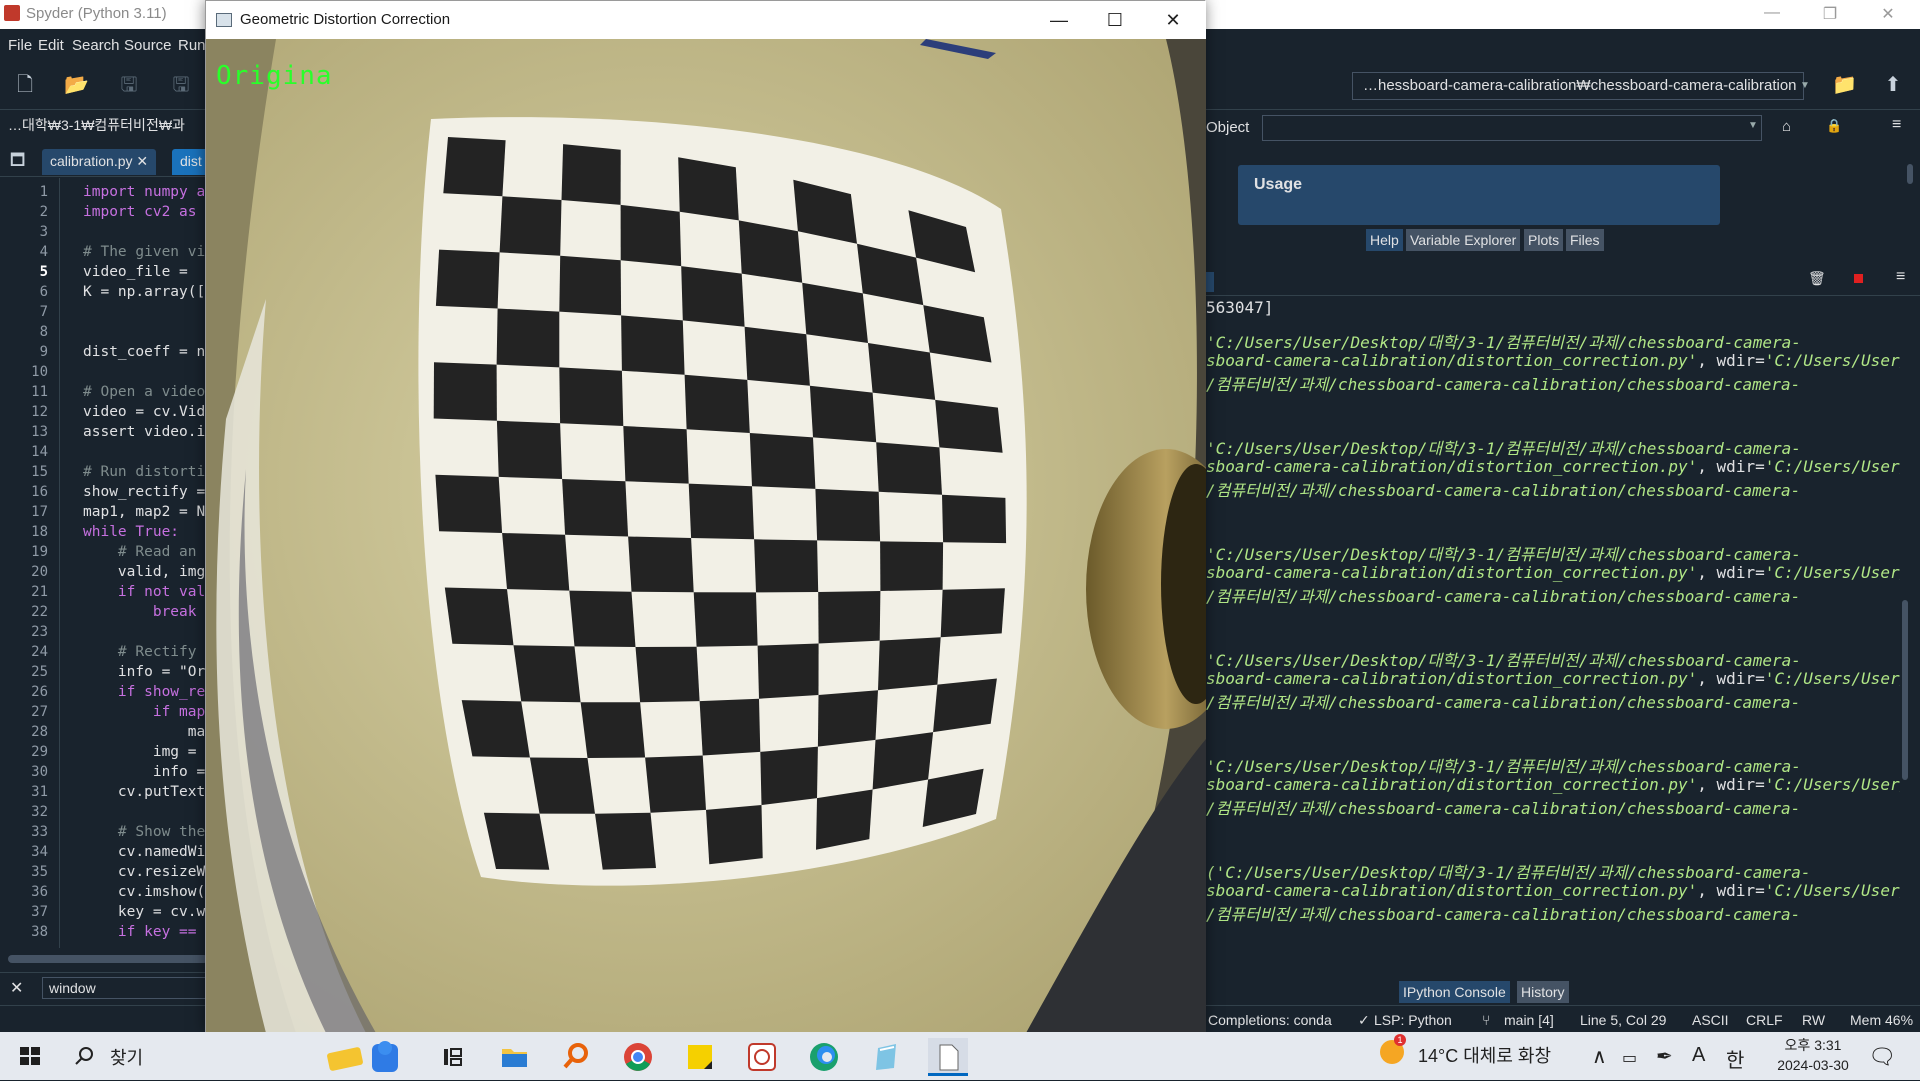  I want to click on battery-icon: ▭, so click(1629, 1058).